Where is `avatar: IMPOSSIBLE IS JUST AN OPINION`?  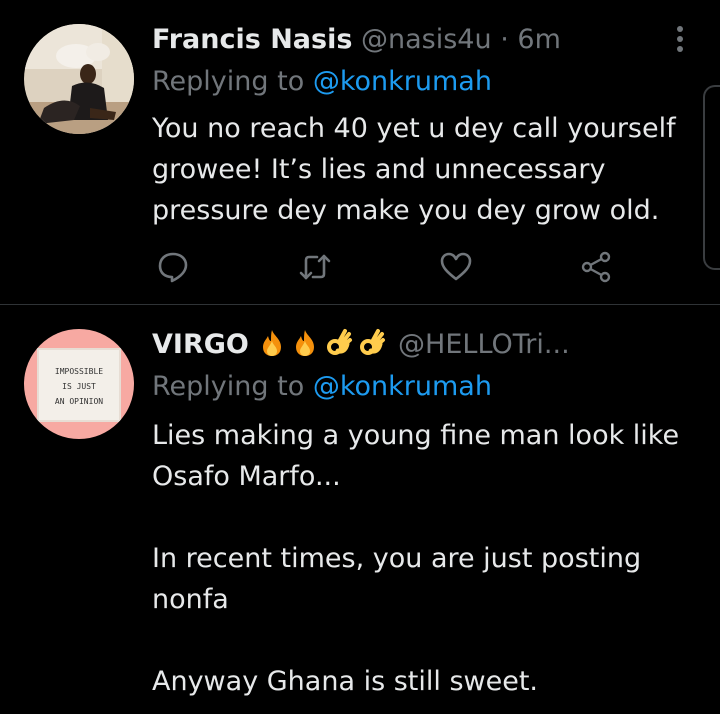 avatar: IMPOSSIBLE IS JUST AN OPINION is located at coordinates (79, 384).